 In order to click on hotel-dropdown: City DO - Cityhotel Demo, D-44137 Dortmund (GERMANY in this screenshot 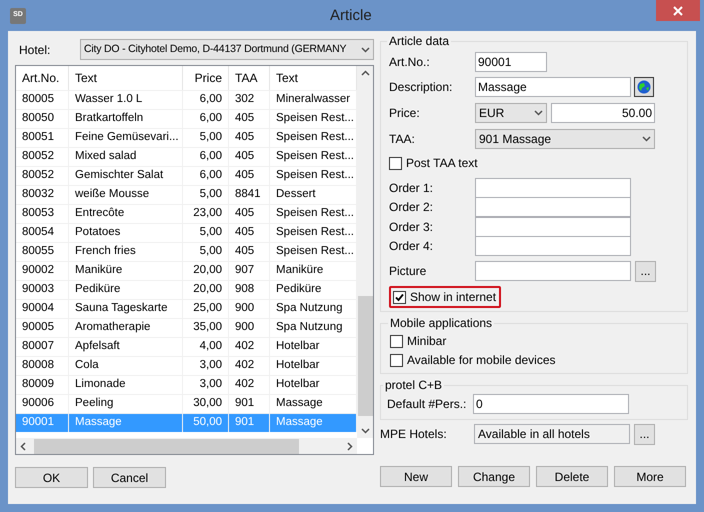, I will do `click(227, 49)`.